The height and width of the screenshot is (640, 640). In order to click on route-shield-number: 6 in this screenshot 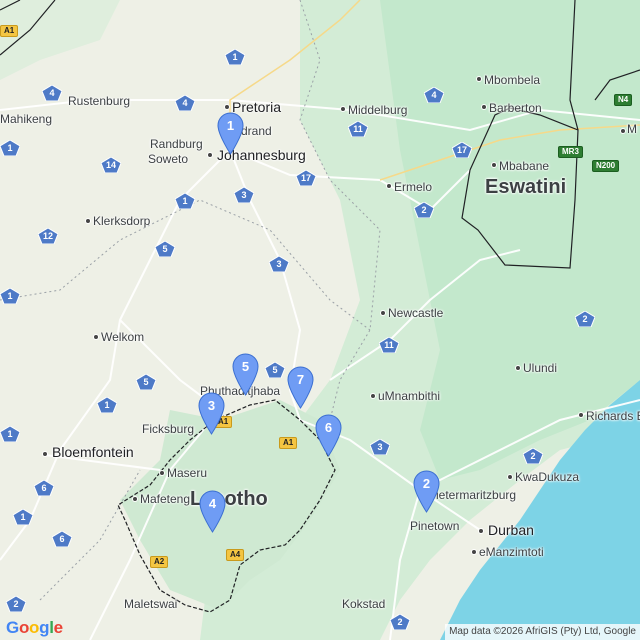, I will do `click(62, 539)`.